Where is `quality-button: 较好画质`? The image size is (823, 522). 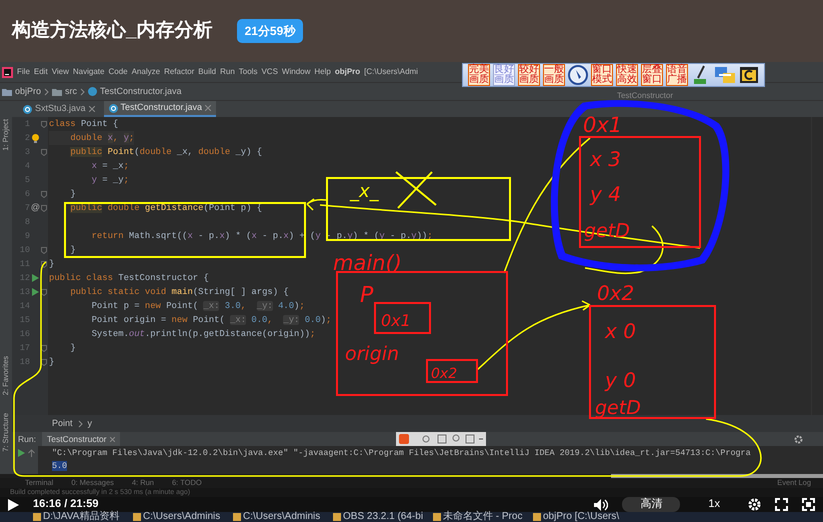 quality-button: 较好画质 is located at coordinates (529, 75).